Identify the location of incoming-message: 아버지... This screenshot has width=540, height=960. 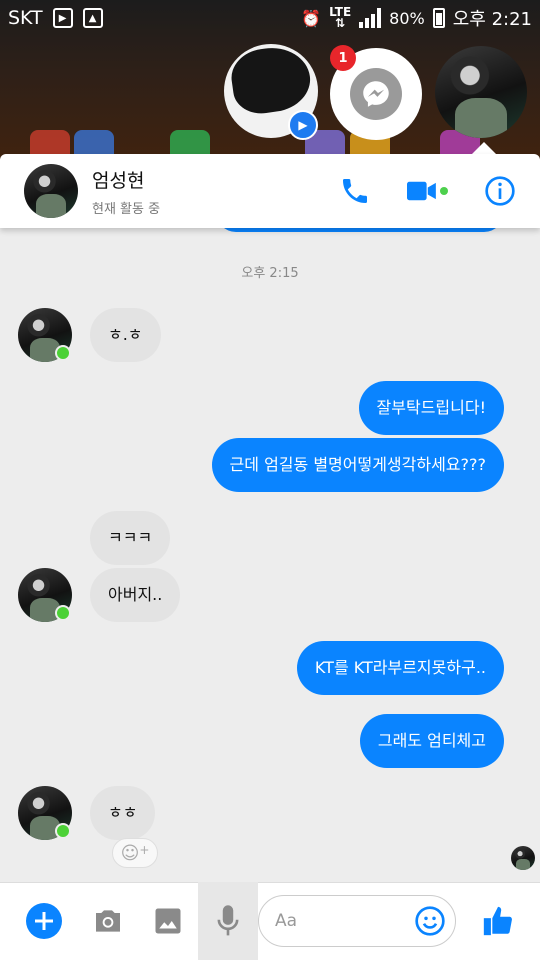
(135, 595).